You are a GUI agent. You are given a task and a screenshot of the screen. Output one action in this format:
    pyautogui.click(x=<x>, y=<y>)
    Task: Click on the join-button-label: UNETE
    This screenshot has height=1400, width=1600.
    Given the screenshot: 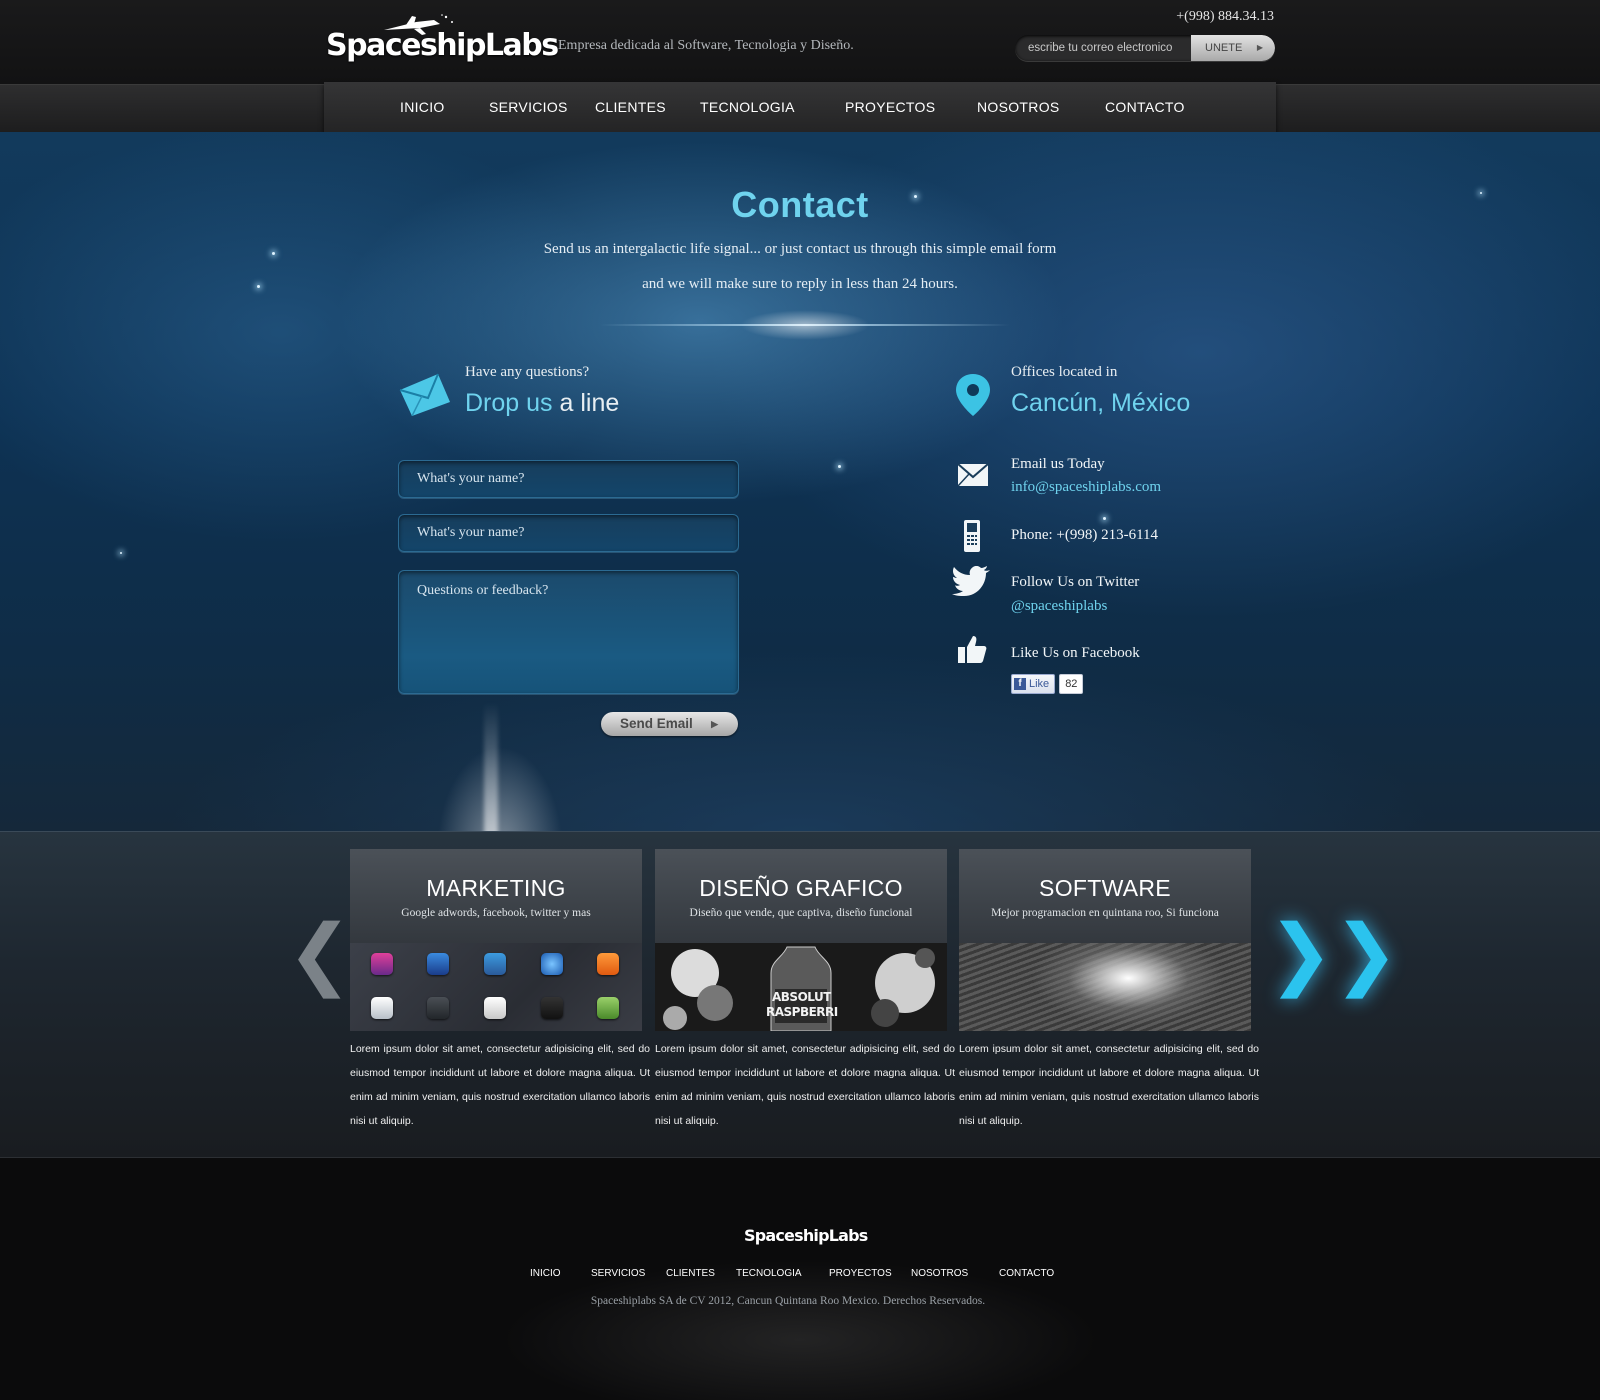 What is the action you would take?
    pyautogui.click(x=1224, y=48)
    